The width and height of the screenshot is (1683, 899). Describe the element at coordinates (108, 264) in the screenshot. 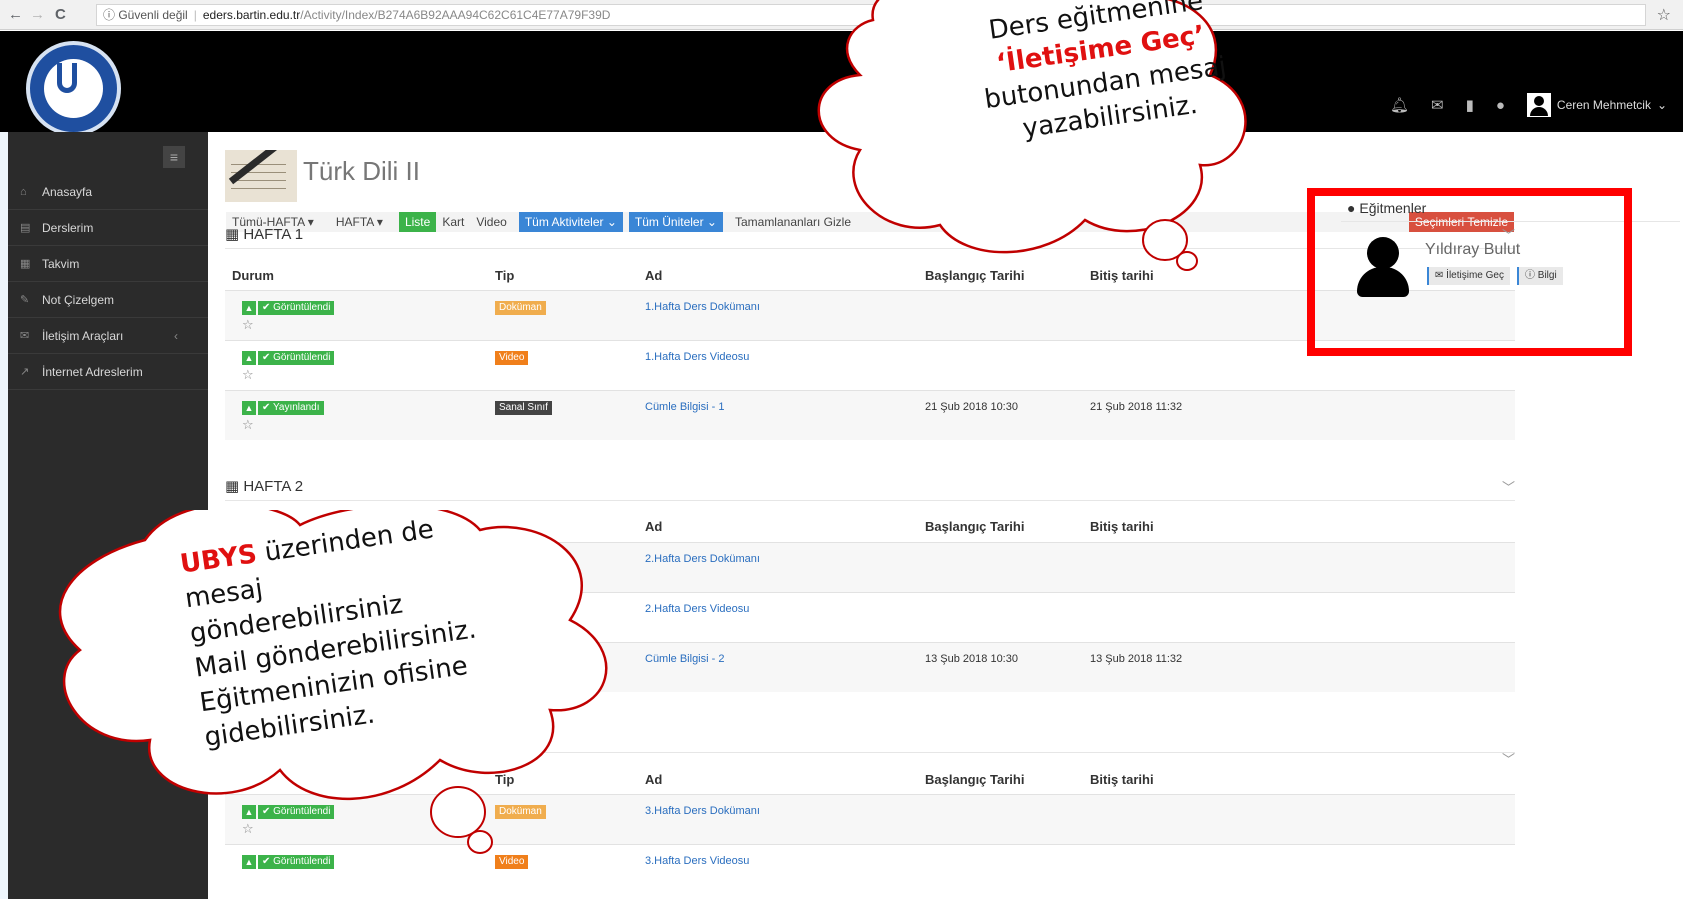

I see `sidebar-item-takvim: ▦ Takvim` at that location.